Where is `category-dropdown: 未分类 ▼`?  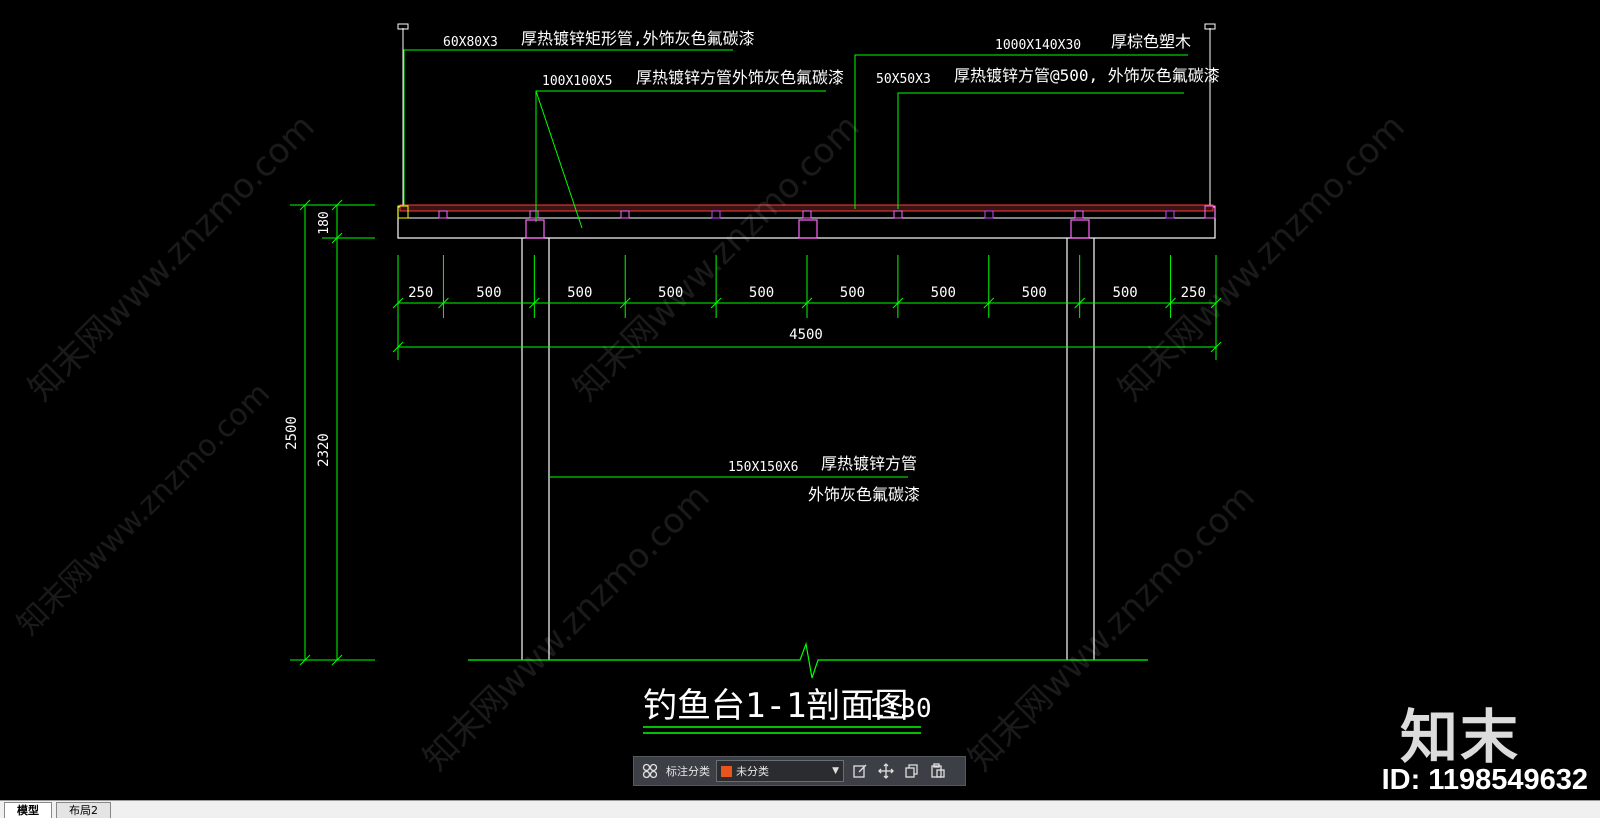 category-dropdown: 未分类 ▼ is located at coordinates (780, 771).